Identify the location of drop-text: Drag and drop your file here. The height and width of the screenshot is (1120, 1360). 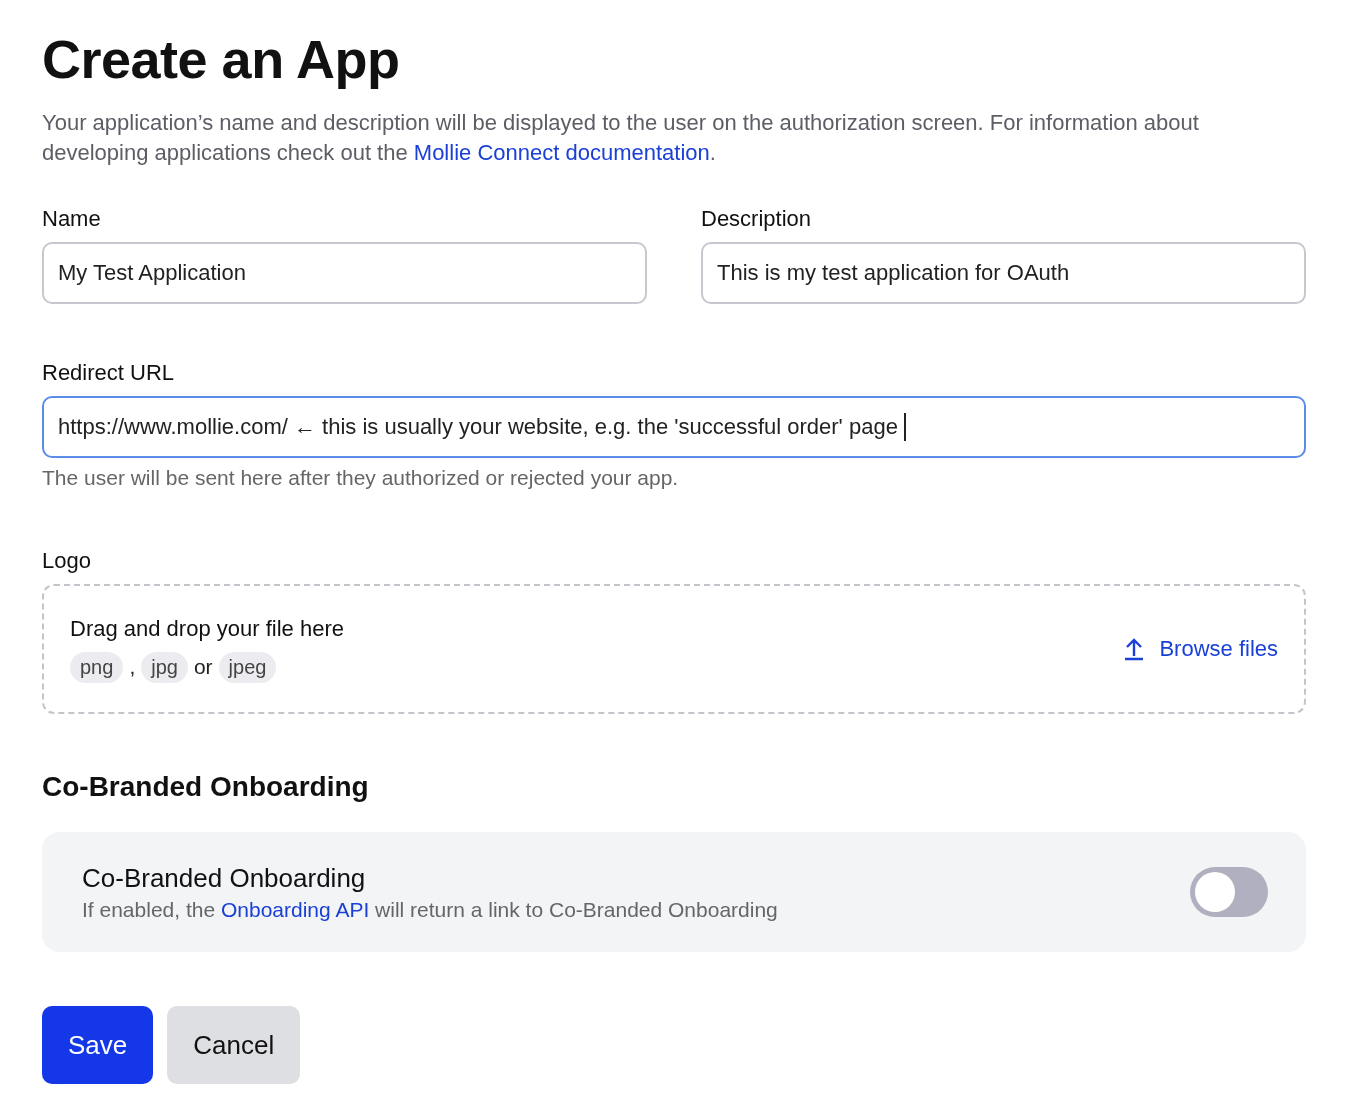
(207, 628).